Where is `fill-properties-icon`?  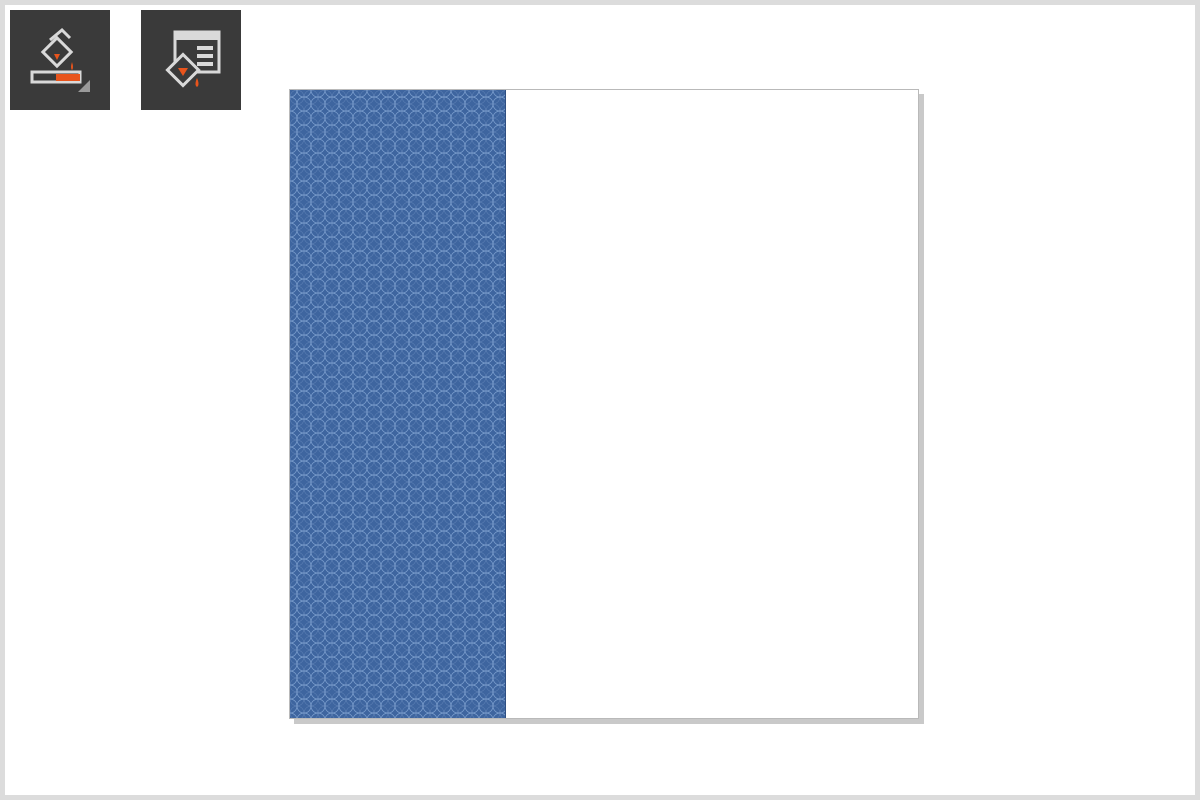 fill-properties-icon is located at coordinates (193, 59).